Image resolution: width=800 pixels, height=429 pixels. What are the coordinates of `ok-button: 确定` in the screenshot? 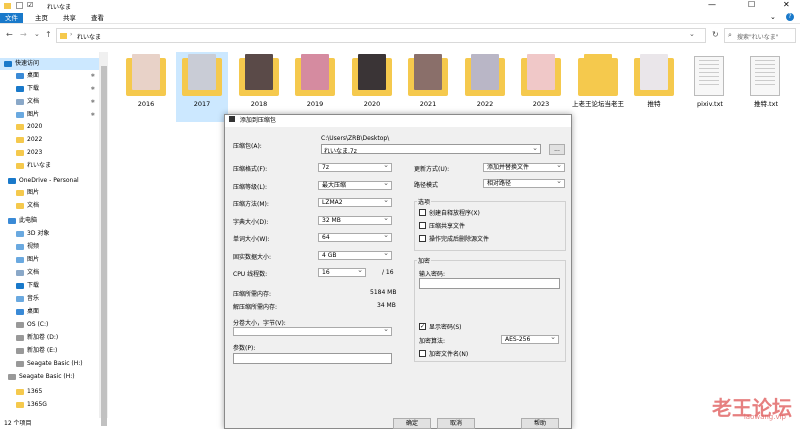 It's located at (412, 423).